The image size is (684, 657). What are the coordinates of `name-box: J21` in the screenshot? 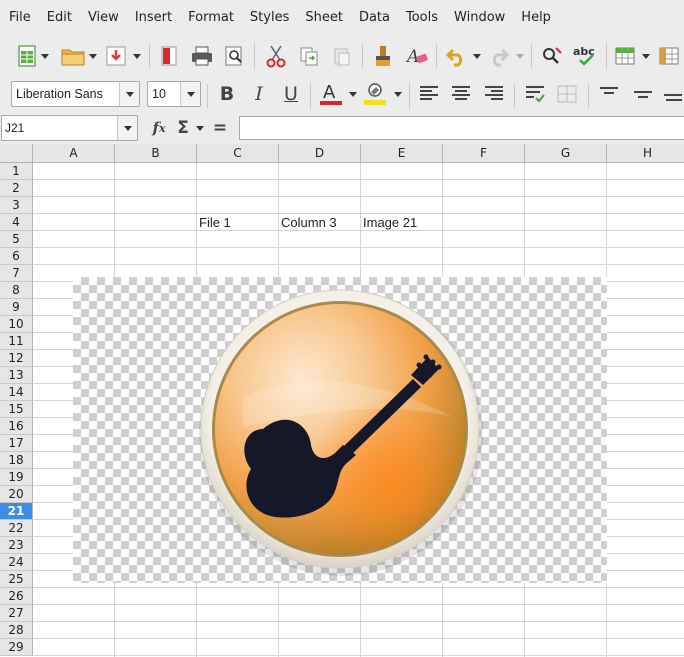 It's located at (69, 128).